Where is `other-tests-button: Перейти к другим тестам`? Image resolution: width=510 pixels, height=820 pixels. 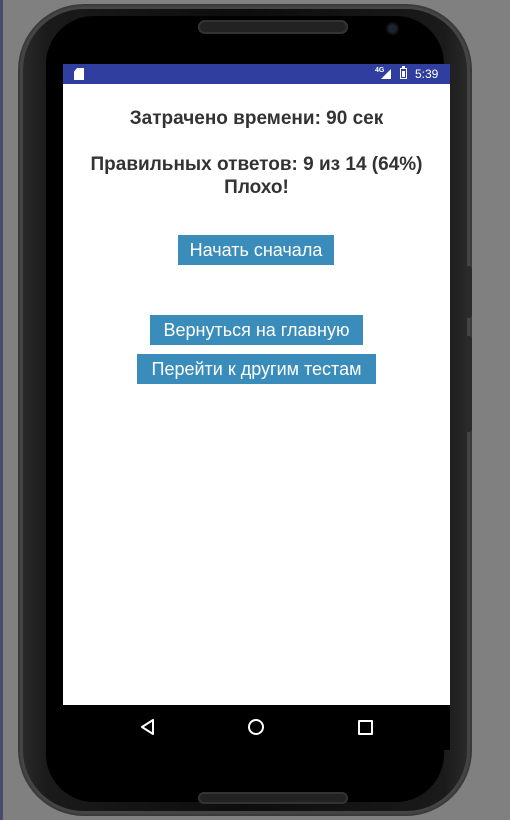 other-tests-button: Перейти к другим тестам is located at coordinates (256, 369).